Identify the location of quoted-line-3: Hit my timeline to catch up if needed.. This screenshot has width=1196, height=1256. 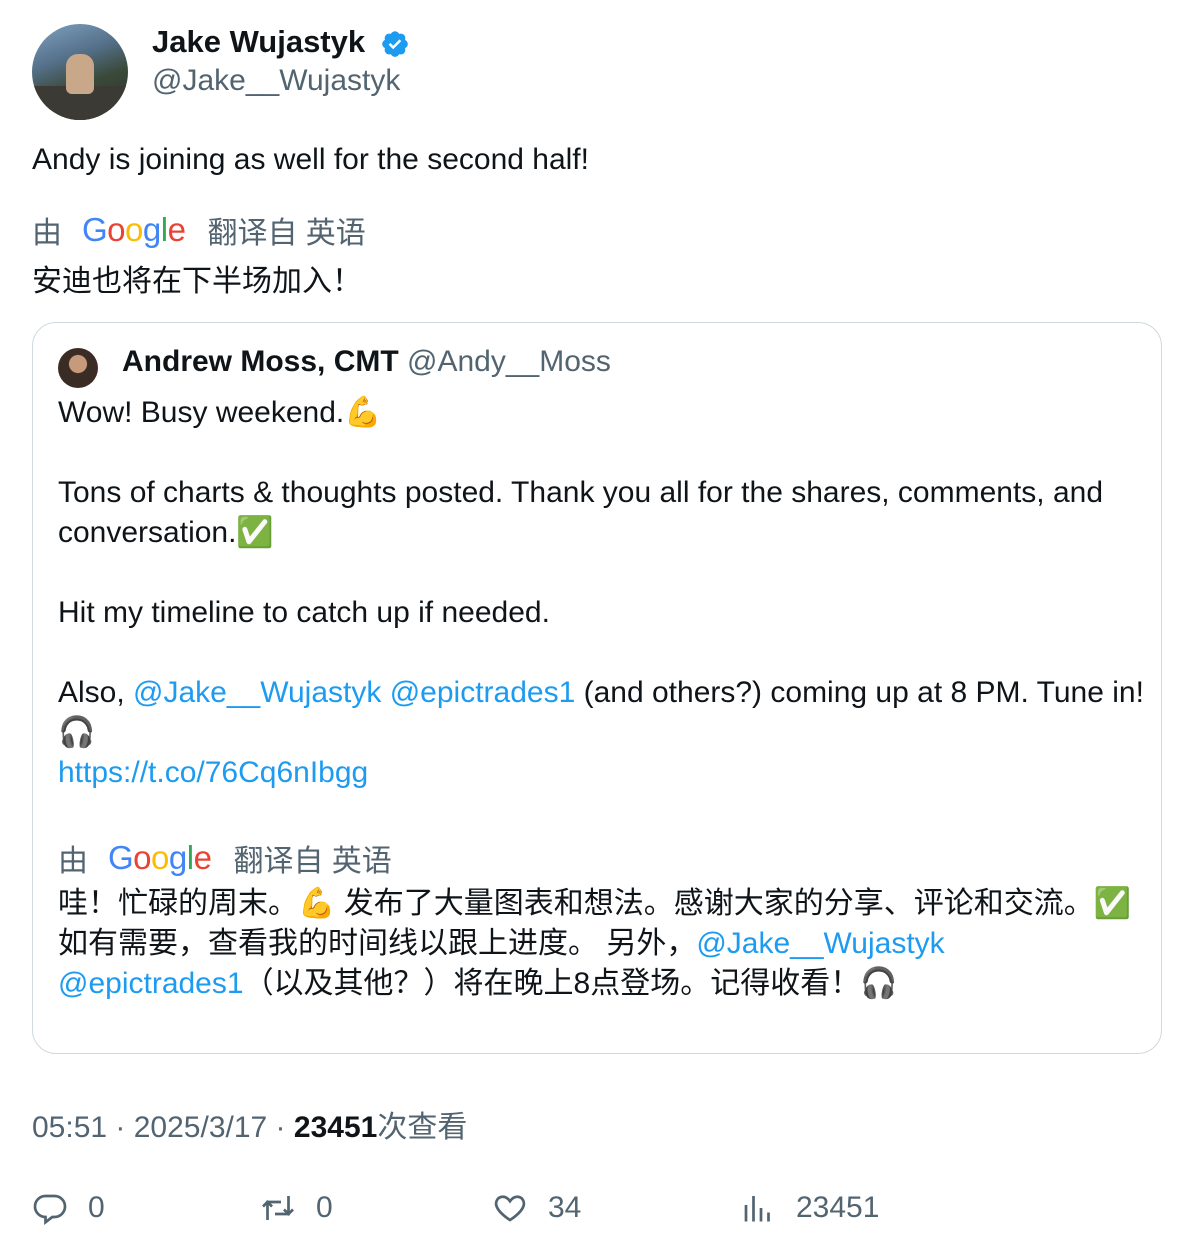
(304, 612).